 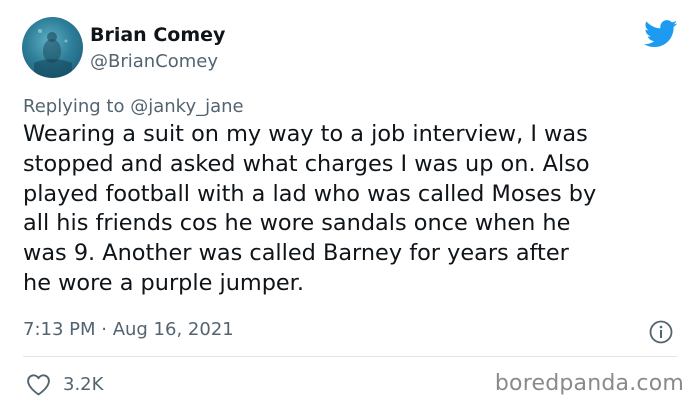 I want to click on avatar, so click(x=52, y=47).